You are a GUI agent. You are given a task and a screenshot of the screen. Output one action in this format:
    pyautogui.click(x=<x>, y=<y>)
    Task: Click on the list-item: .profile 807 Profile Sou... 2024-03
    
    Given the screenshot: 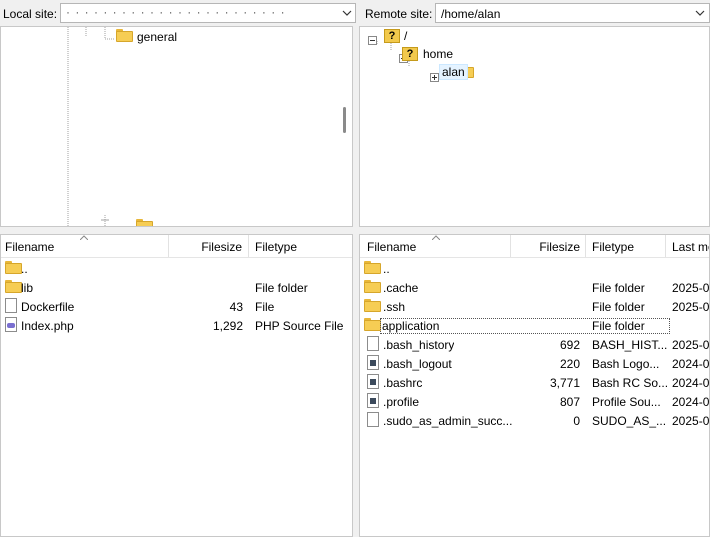 What is the action you would take?
    pyautogui.click(x=534, y=401)
    